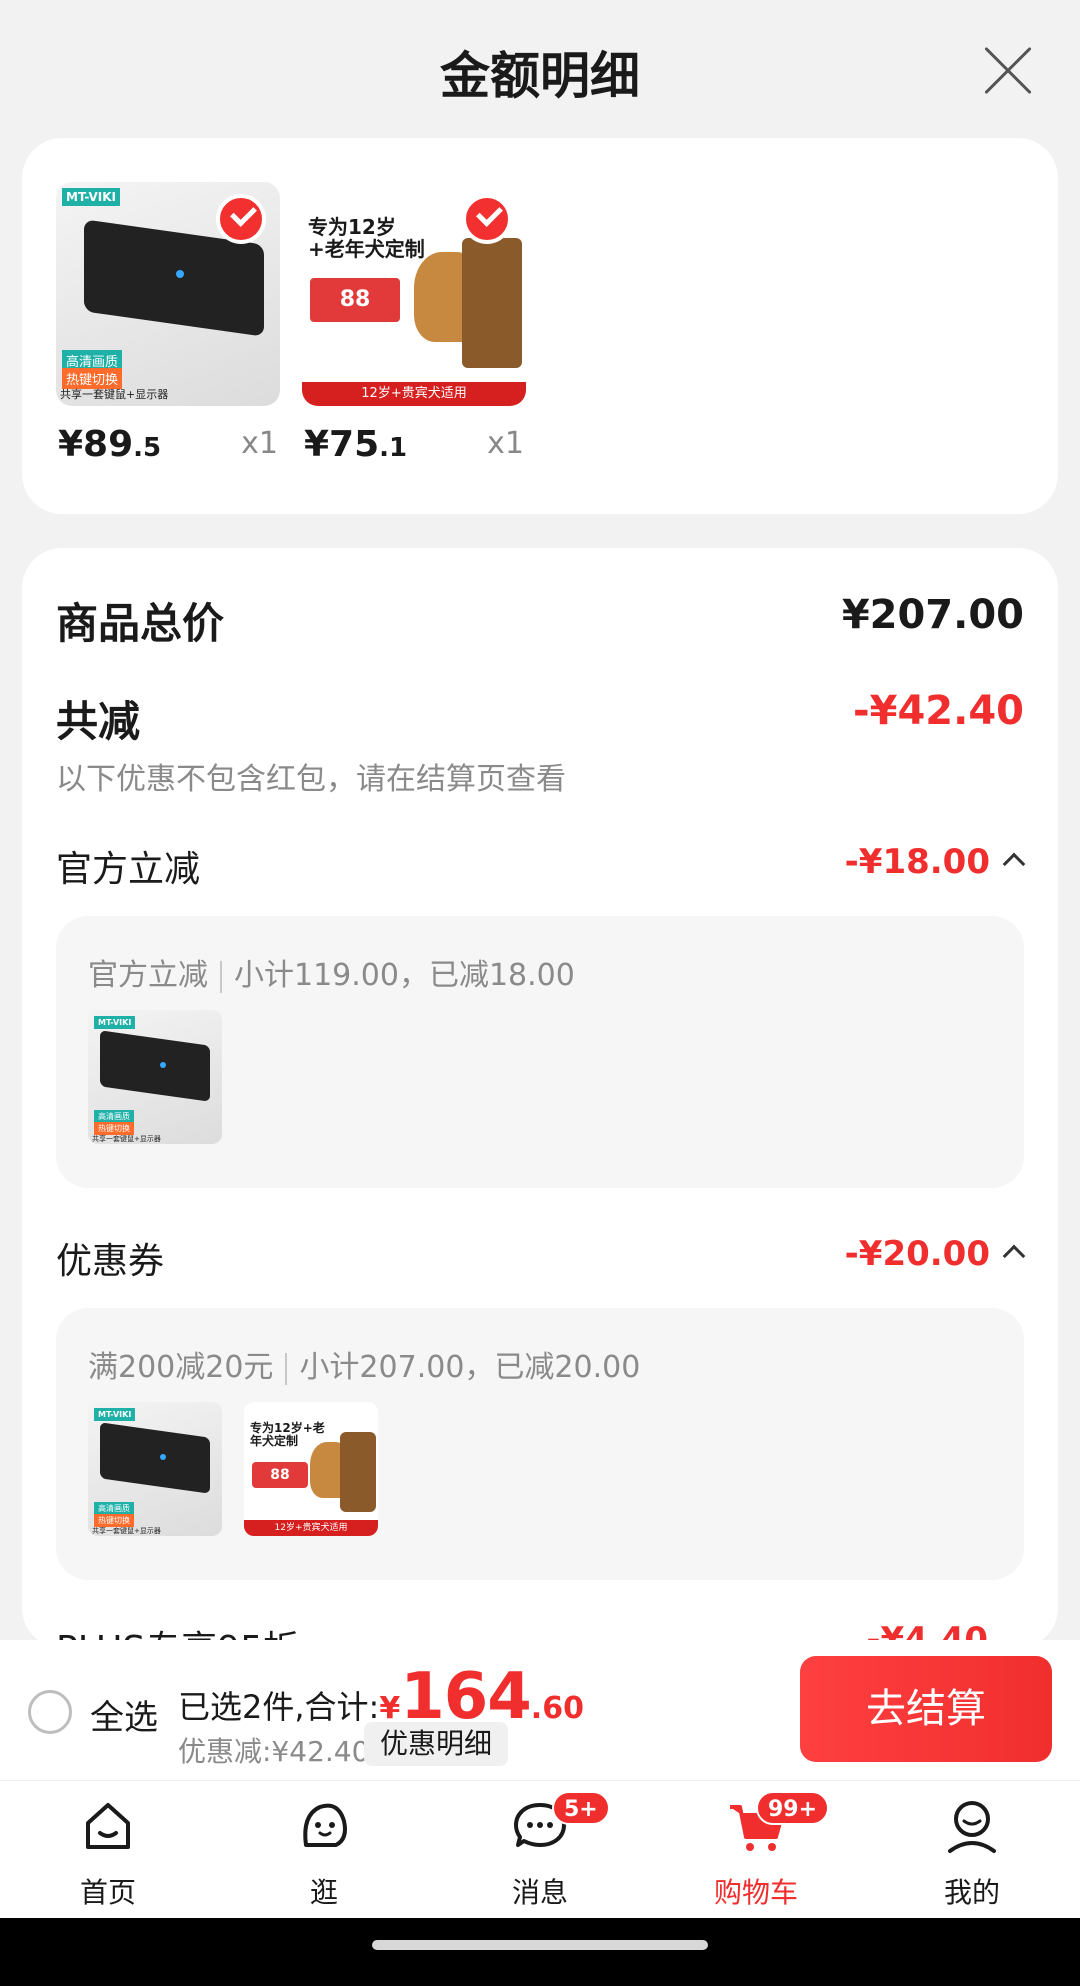 The height and width of the screenshot is (1986, 1080). I want to click on product-item: MT-VIKI 高清画质 热键切换 共享一套键鼠+显示器 ¥89.5 x1, so click(168, 329).